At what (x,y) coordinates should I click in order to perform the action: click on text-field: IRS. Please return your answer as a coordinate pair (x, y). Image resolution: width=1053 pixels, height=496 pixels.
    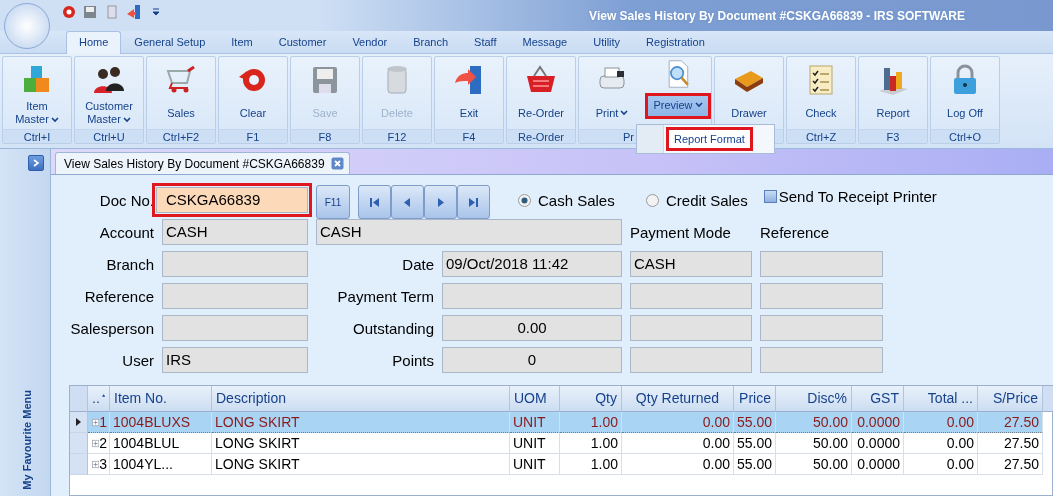
    Looking at the image, I should click on (235, 360).